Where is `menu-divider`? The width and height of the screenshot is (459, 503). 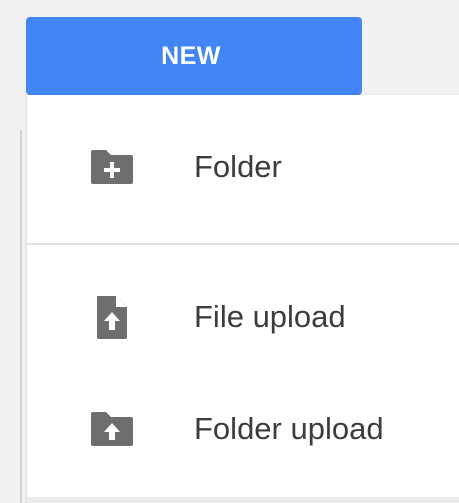
menu-divider is located at coordinates (243, 244).